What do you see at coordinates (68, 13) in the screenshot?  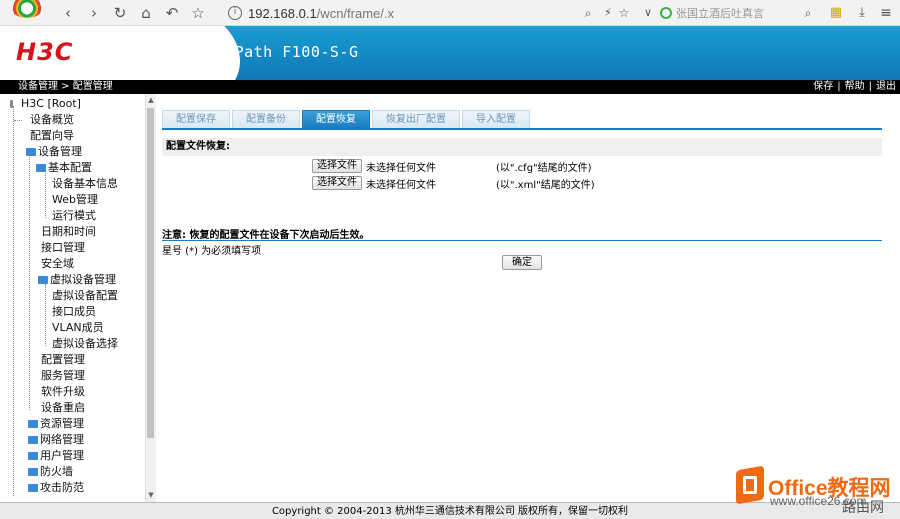 I see `back-icon: ‹` at bounding box center [68, 13].